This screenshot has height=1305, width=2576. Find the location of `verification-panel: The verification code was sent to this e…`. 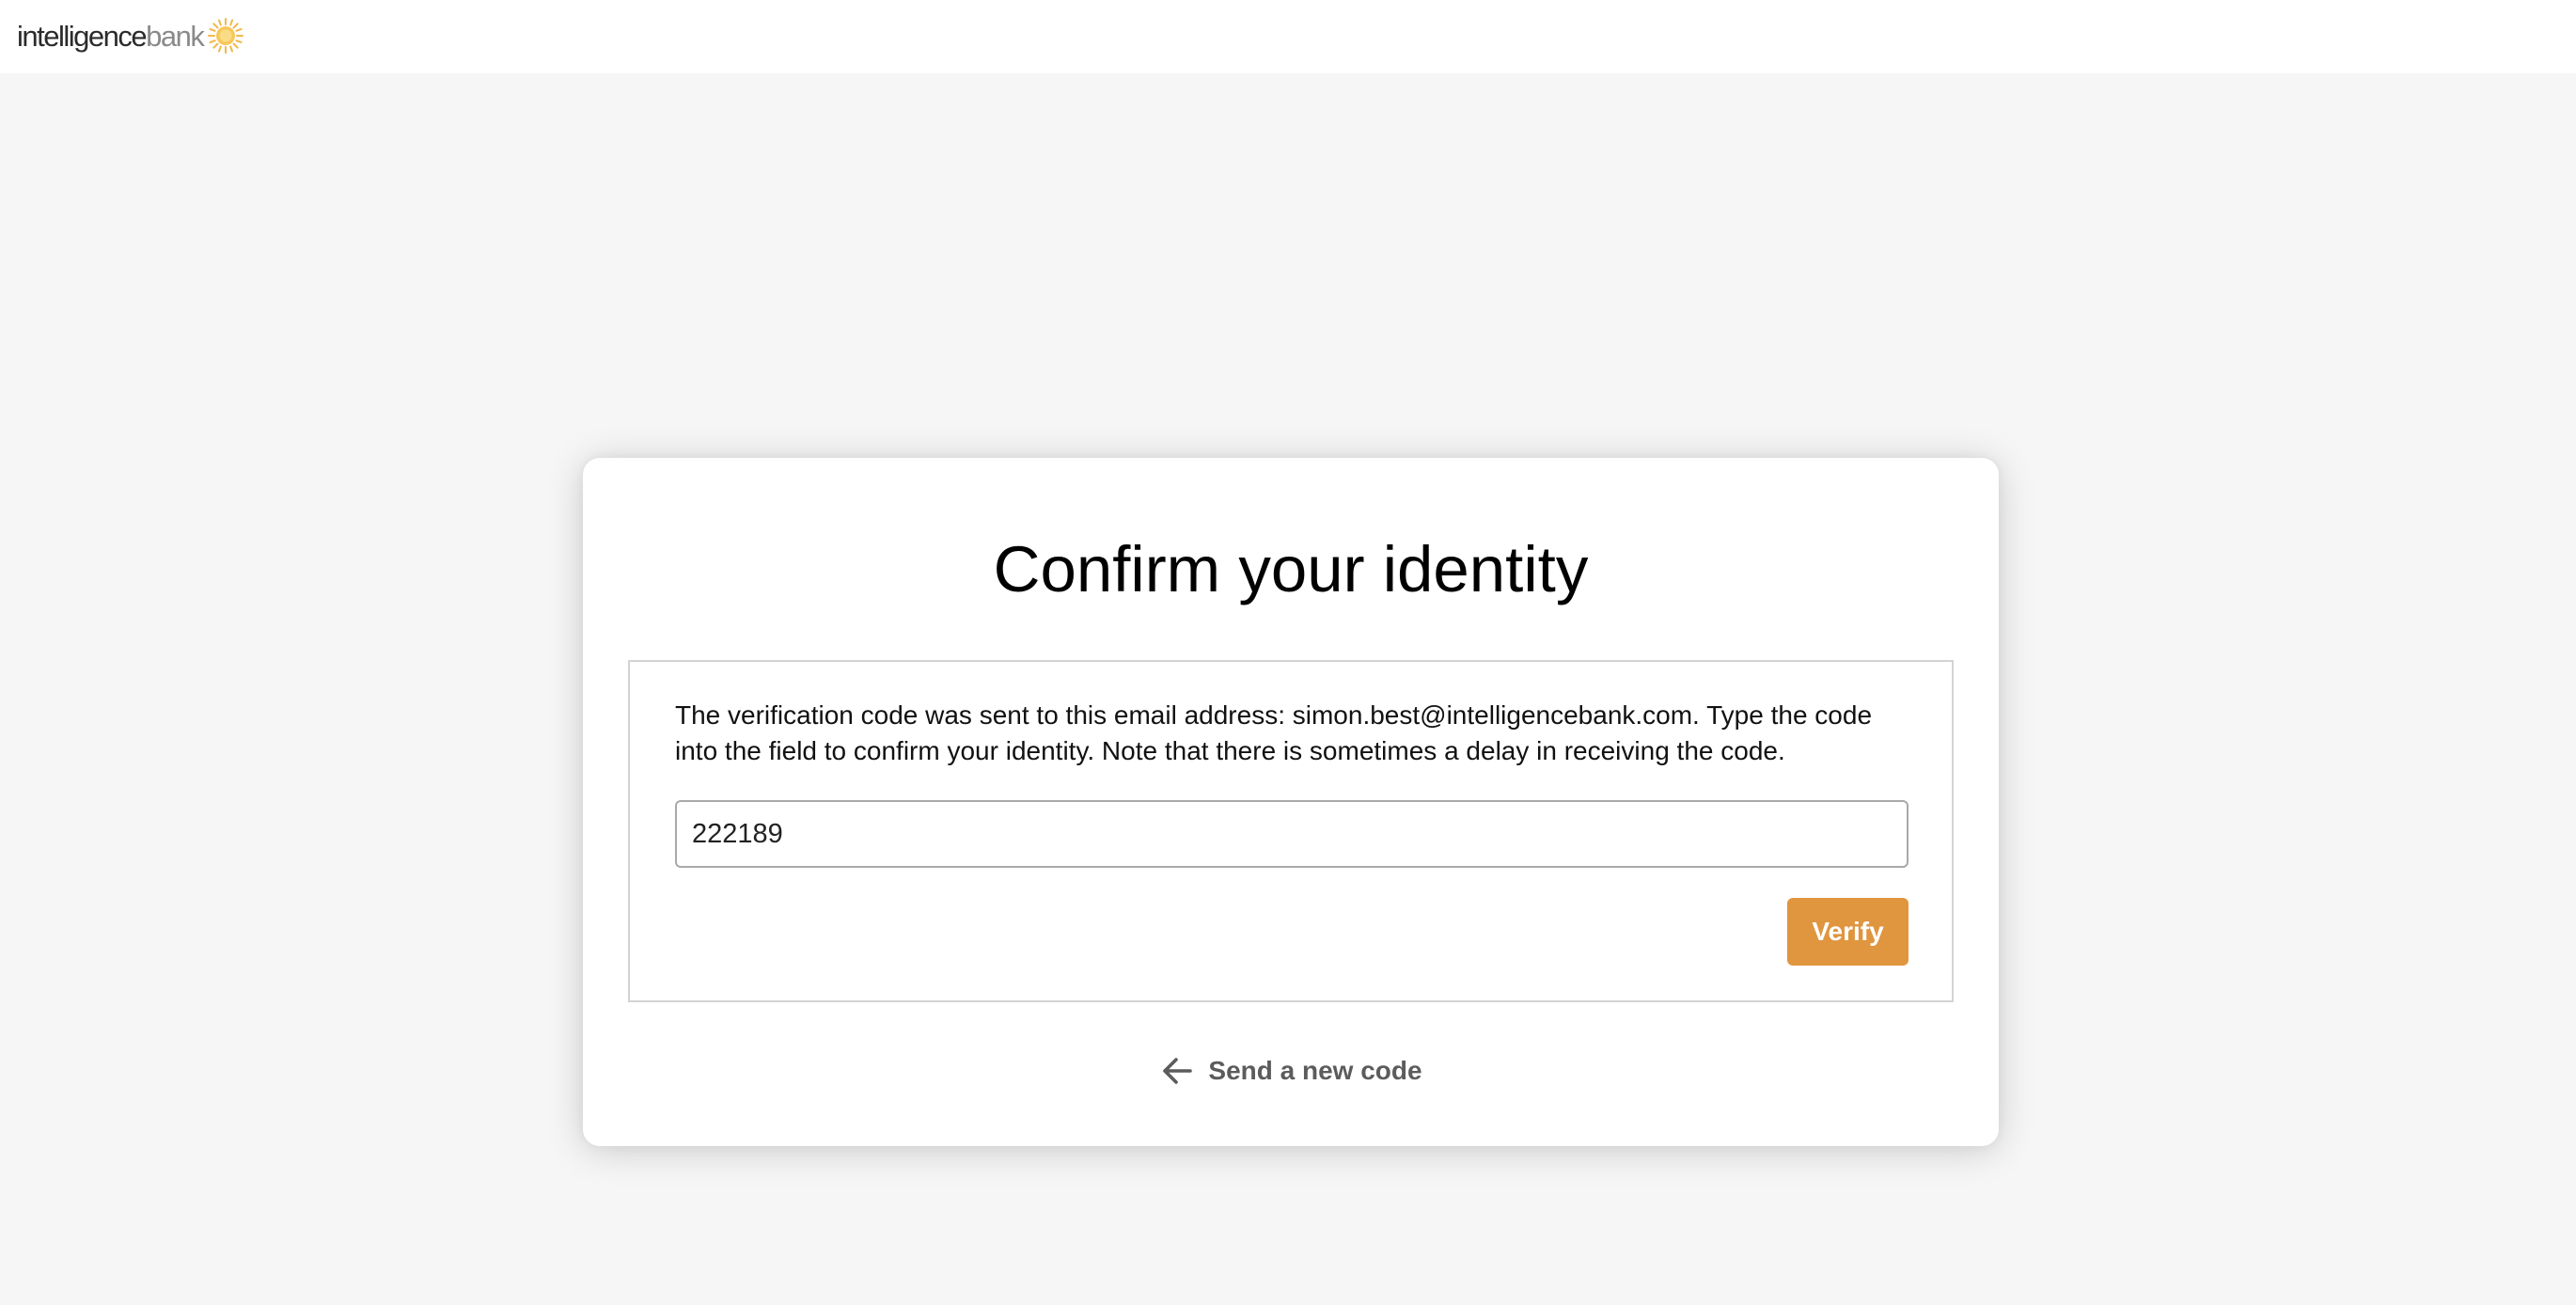

verification-panel: The verification code was sent to this e… is located at coordinates (1291, 831).